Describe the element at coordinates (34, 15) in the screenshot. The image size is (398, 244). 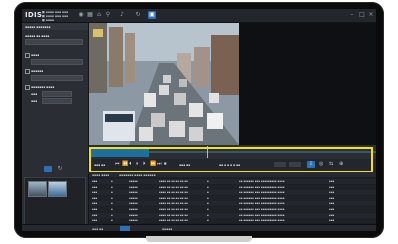
I see `app-logo: IDIS` at that location.